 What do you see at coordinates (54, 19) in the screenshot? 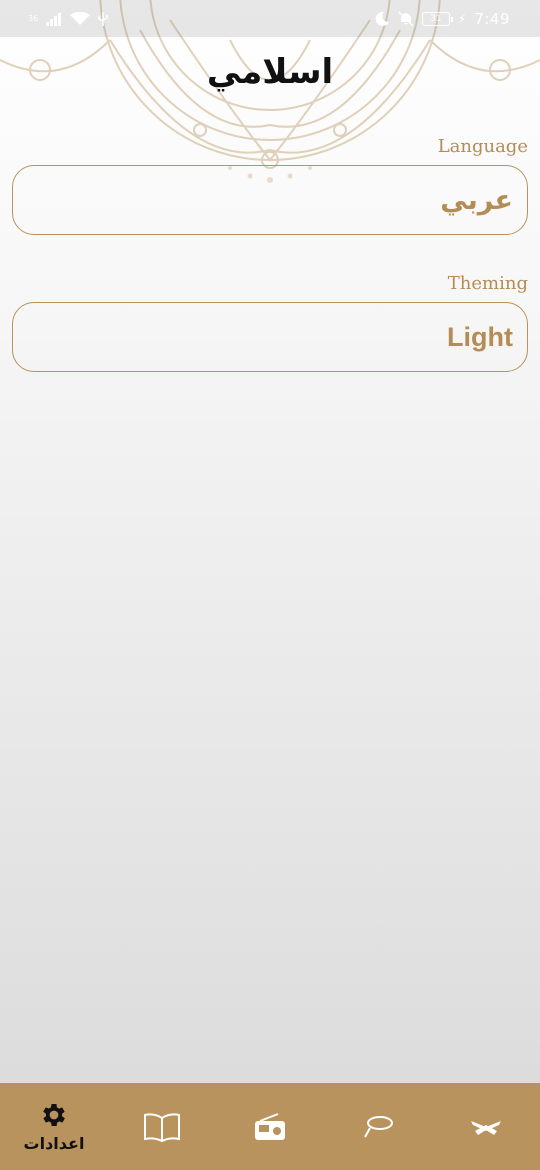
I see `signal-icon` at bounding box center [54, 19].